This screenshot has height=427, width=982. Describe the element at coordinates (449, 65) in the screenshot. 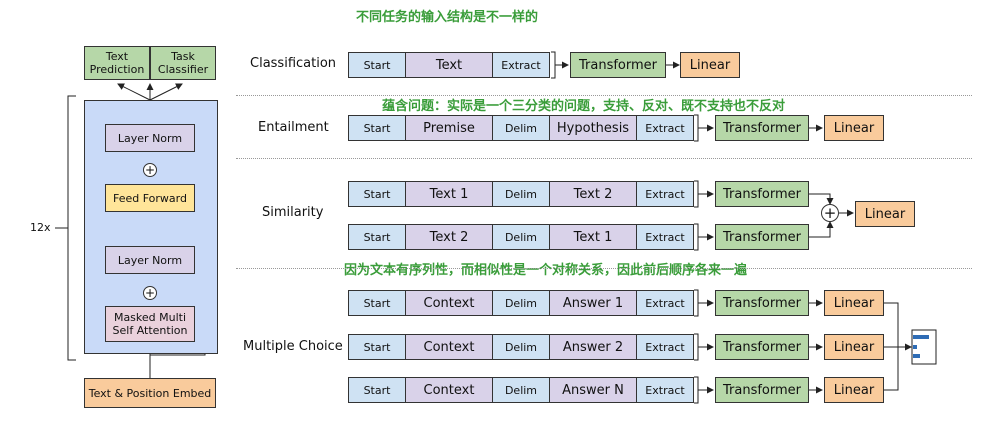

I see `token-text: Text` at that location.